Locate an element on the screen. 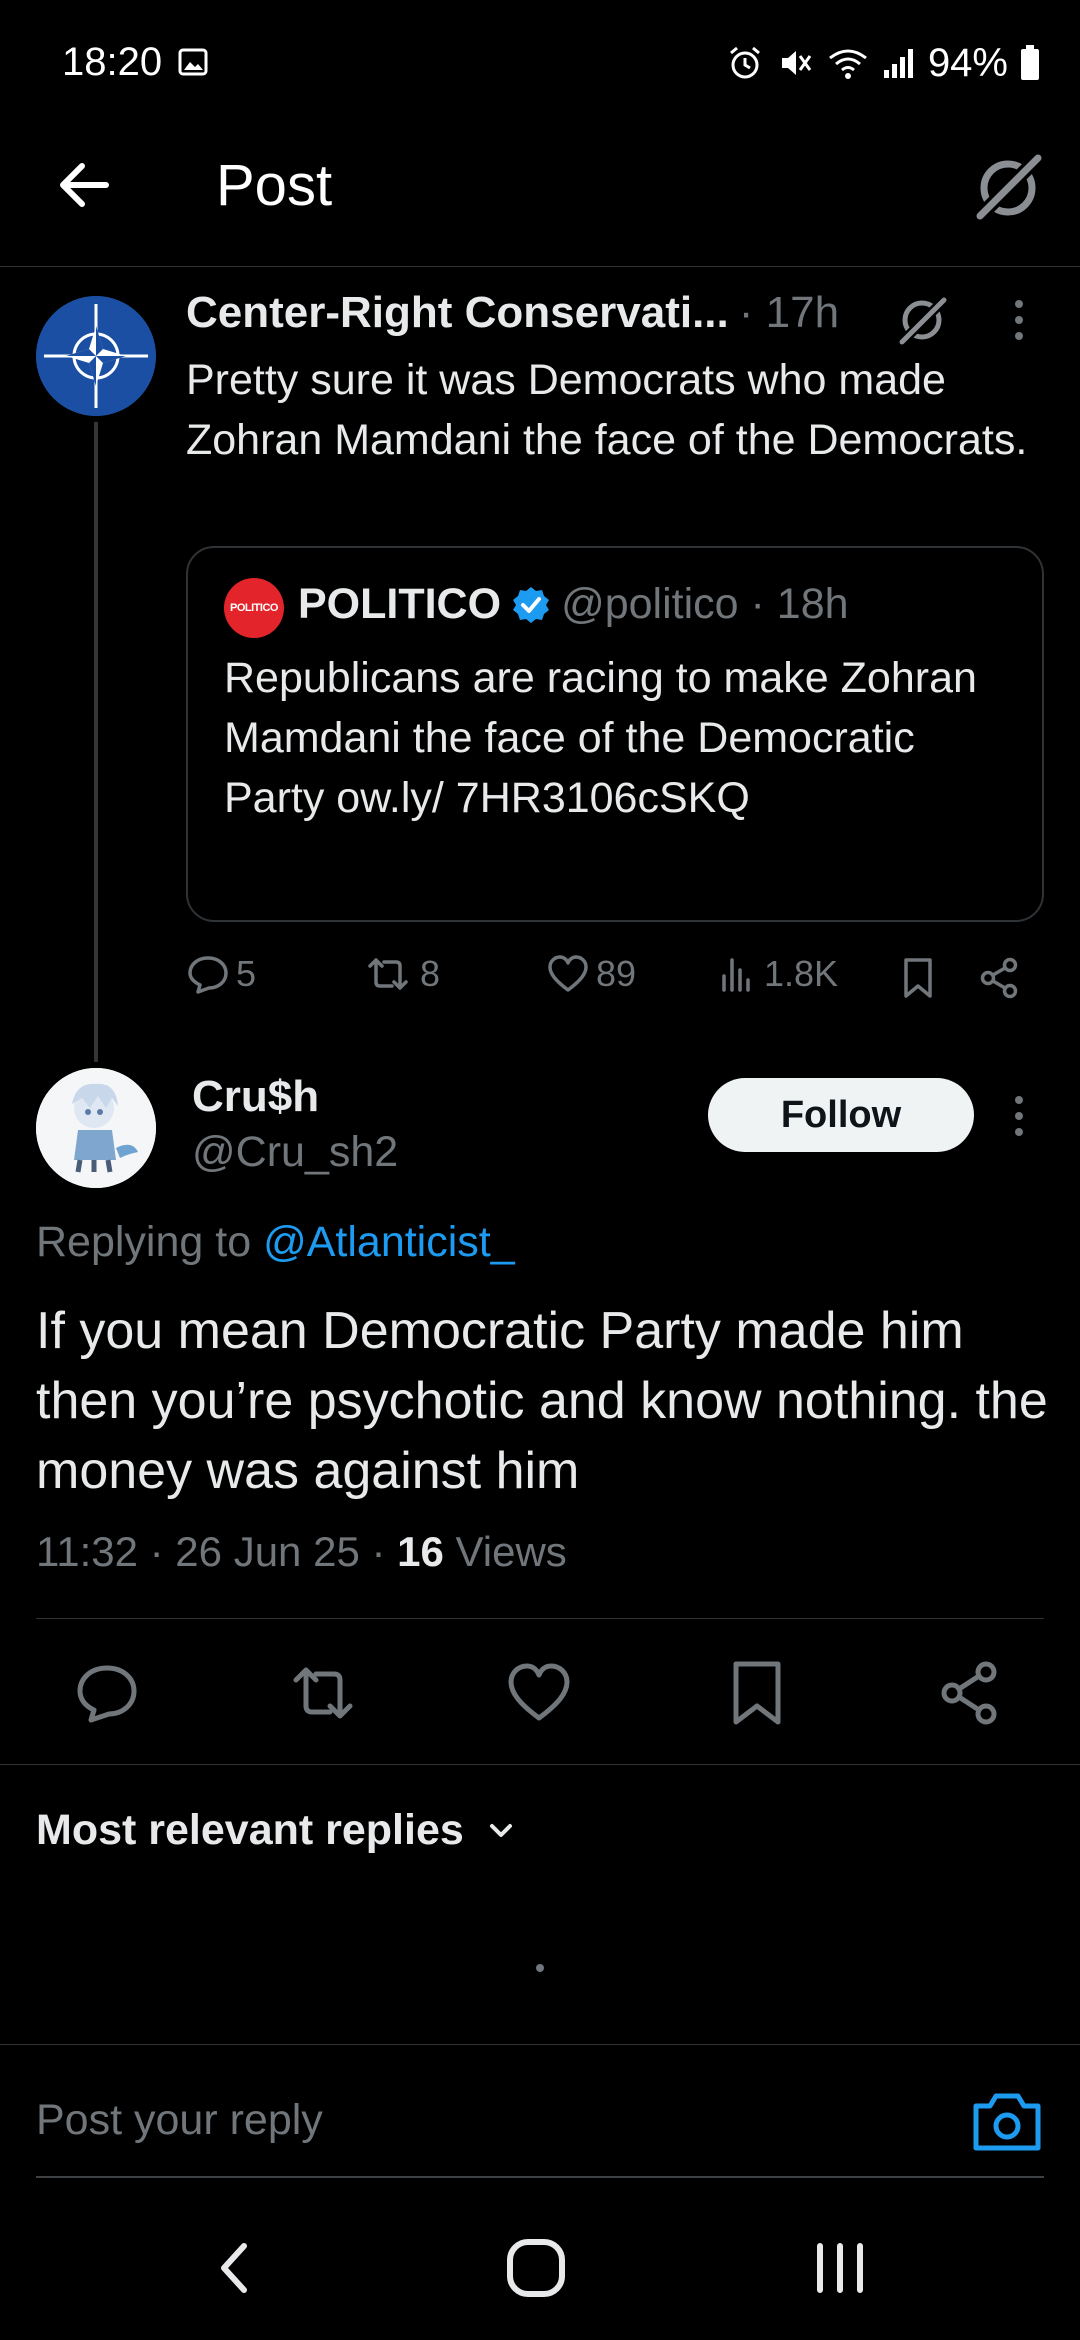  nato-star-icon is located at coordinates (96, 356).